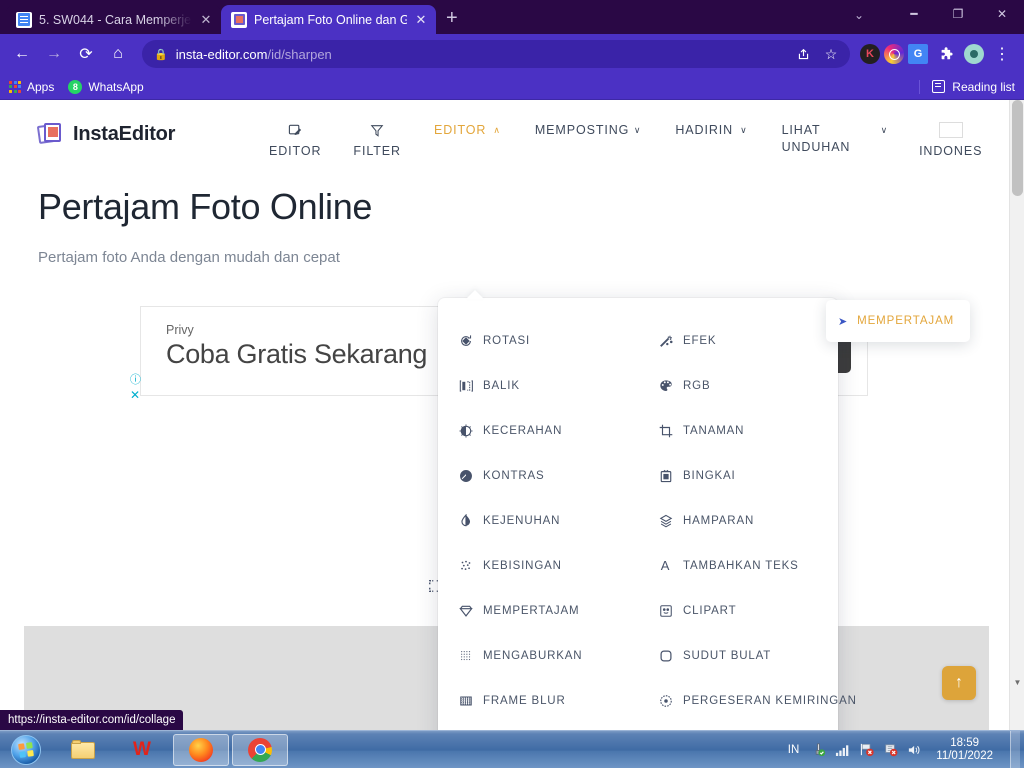 The height and width of the screenshot is (769, 1024). I want to click on language-indicator: IN, so click(796, 750).